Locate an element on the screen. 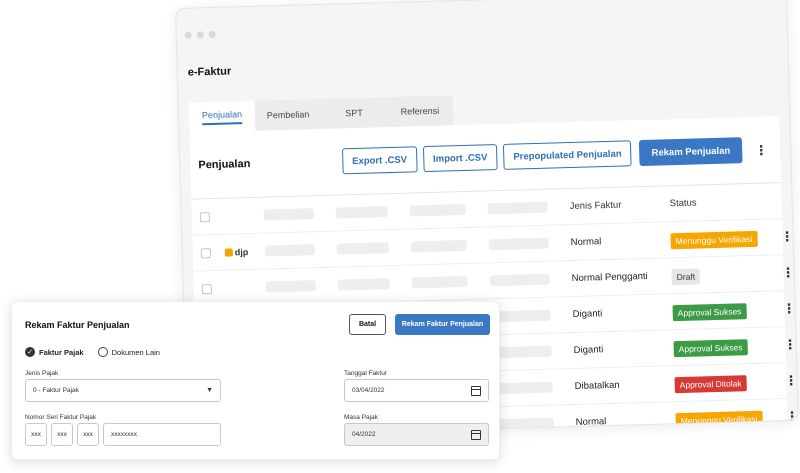 The width and height of the screenshot is (800, 473). tab-spt: SPT is located at coordinates (354, 113).